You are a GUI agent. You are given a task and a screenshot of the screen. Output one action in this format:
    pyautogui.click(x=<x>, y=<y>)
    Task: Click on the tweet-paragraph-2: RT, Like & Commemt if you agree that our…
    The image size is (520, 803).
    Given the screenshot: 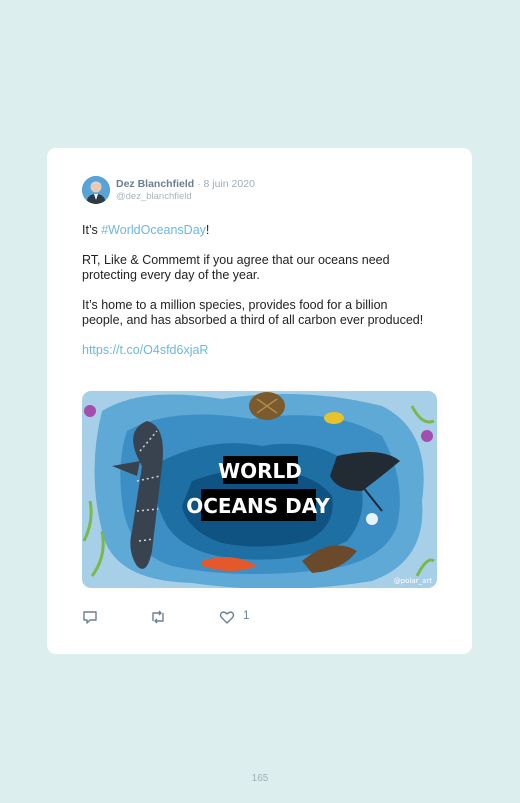 What is the action you would take?
    pyautogui.click(x=236, y=267)
    